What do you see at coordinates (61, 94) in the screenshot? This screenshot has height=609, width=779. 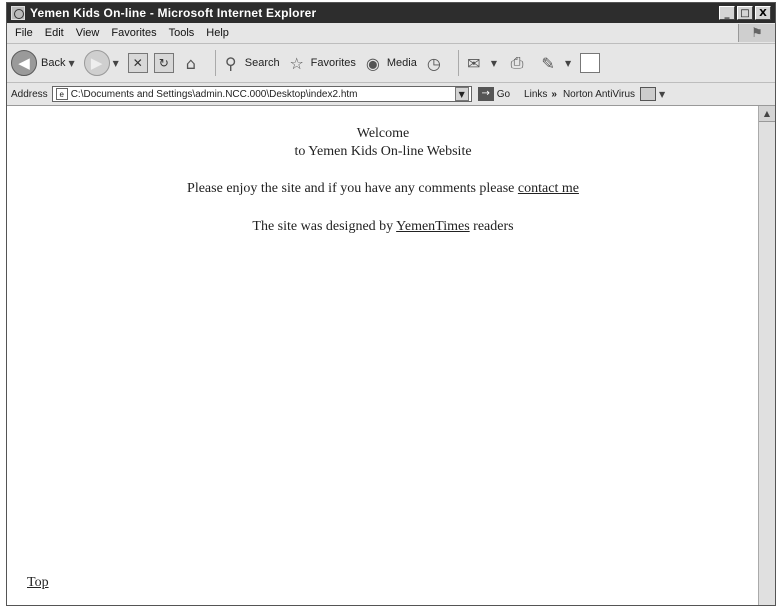 I see `page-icon: e` at bounding box center [61, 94].